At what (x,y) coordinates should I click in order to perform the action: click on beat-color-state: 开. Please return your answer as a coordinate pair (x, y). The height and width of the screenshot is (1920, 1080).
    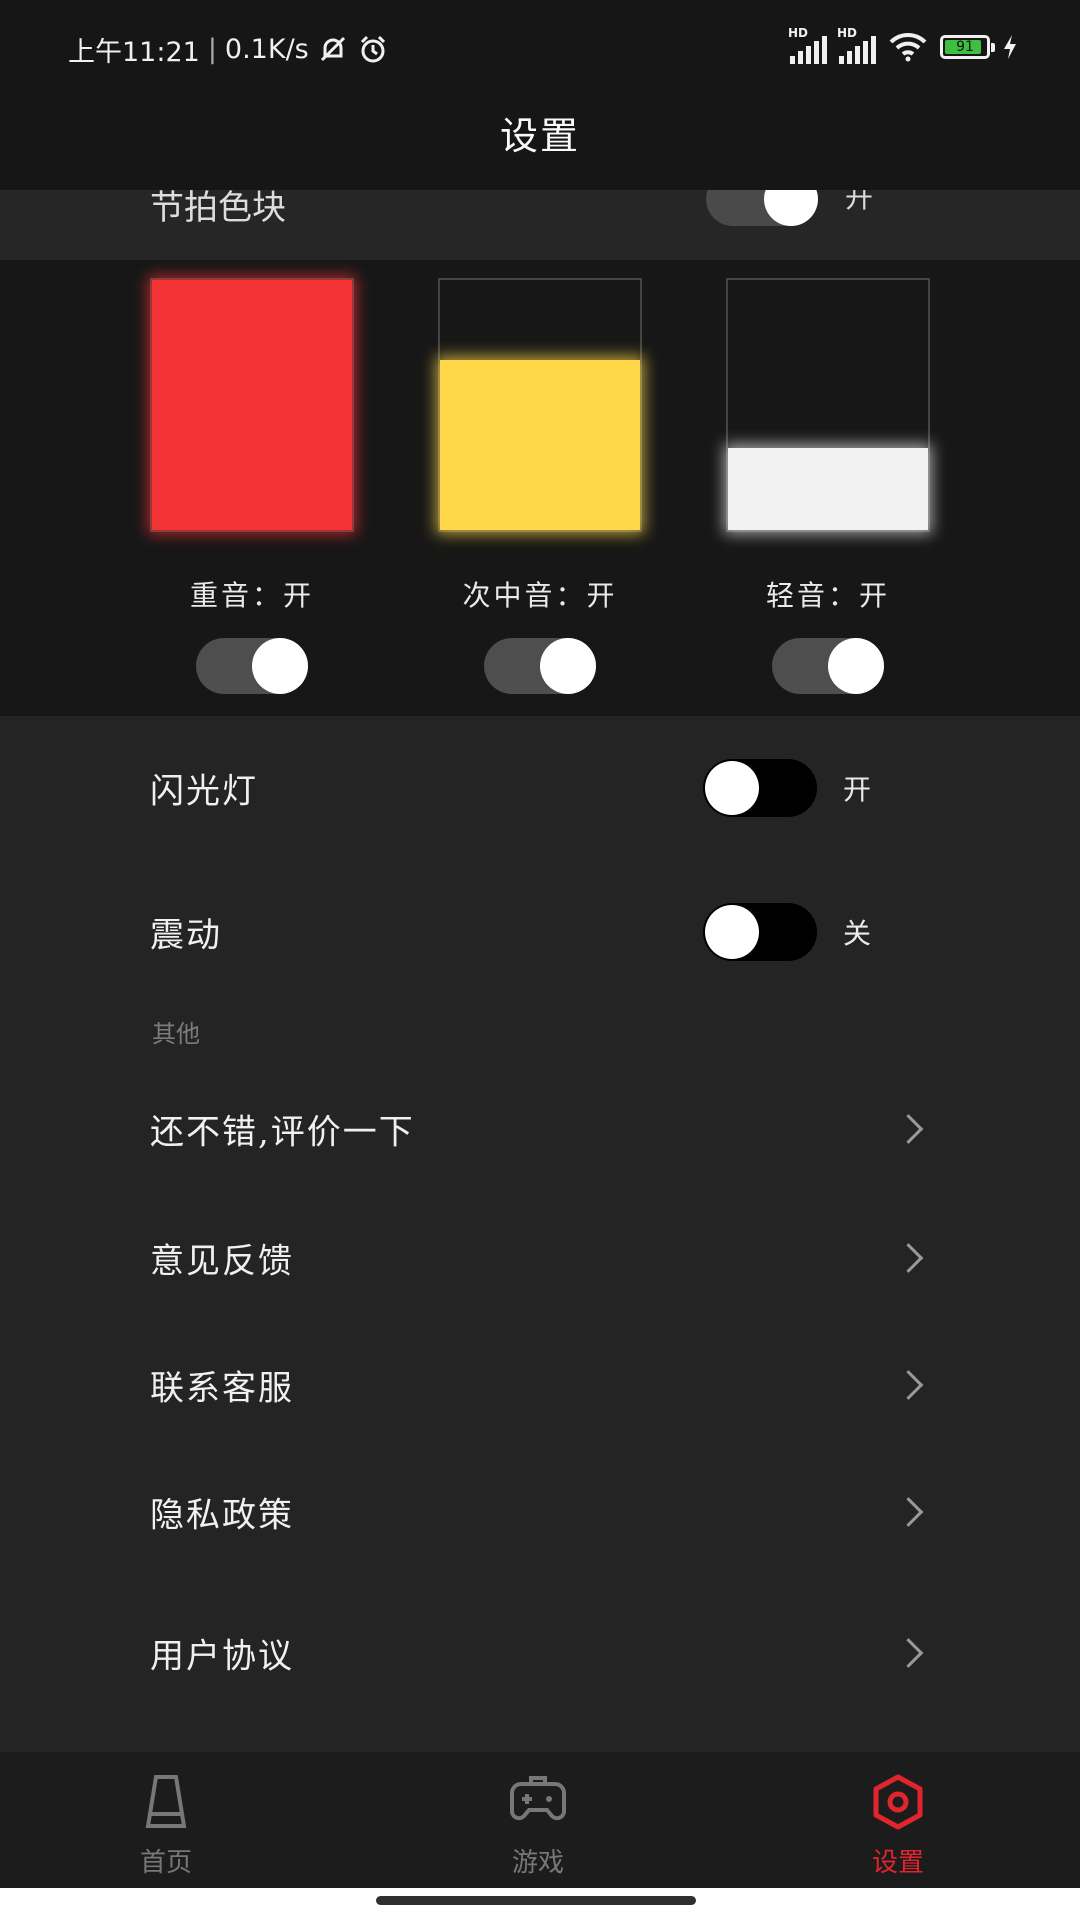
    Looking at the image, I should click on (859, 202).